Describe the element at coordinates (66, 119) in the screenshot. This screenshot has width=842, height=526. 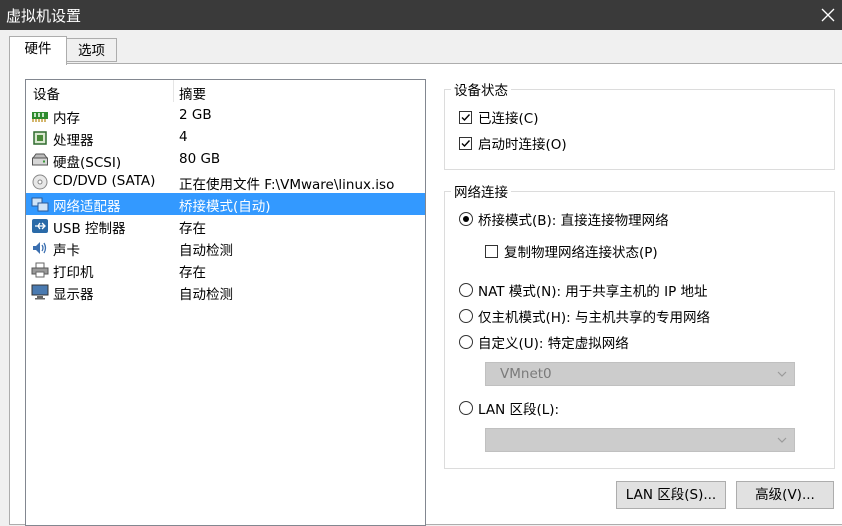
I see `device-name: 内存` at that location.